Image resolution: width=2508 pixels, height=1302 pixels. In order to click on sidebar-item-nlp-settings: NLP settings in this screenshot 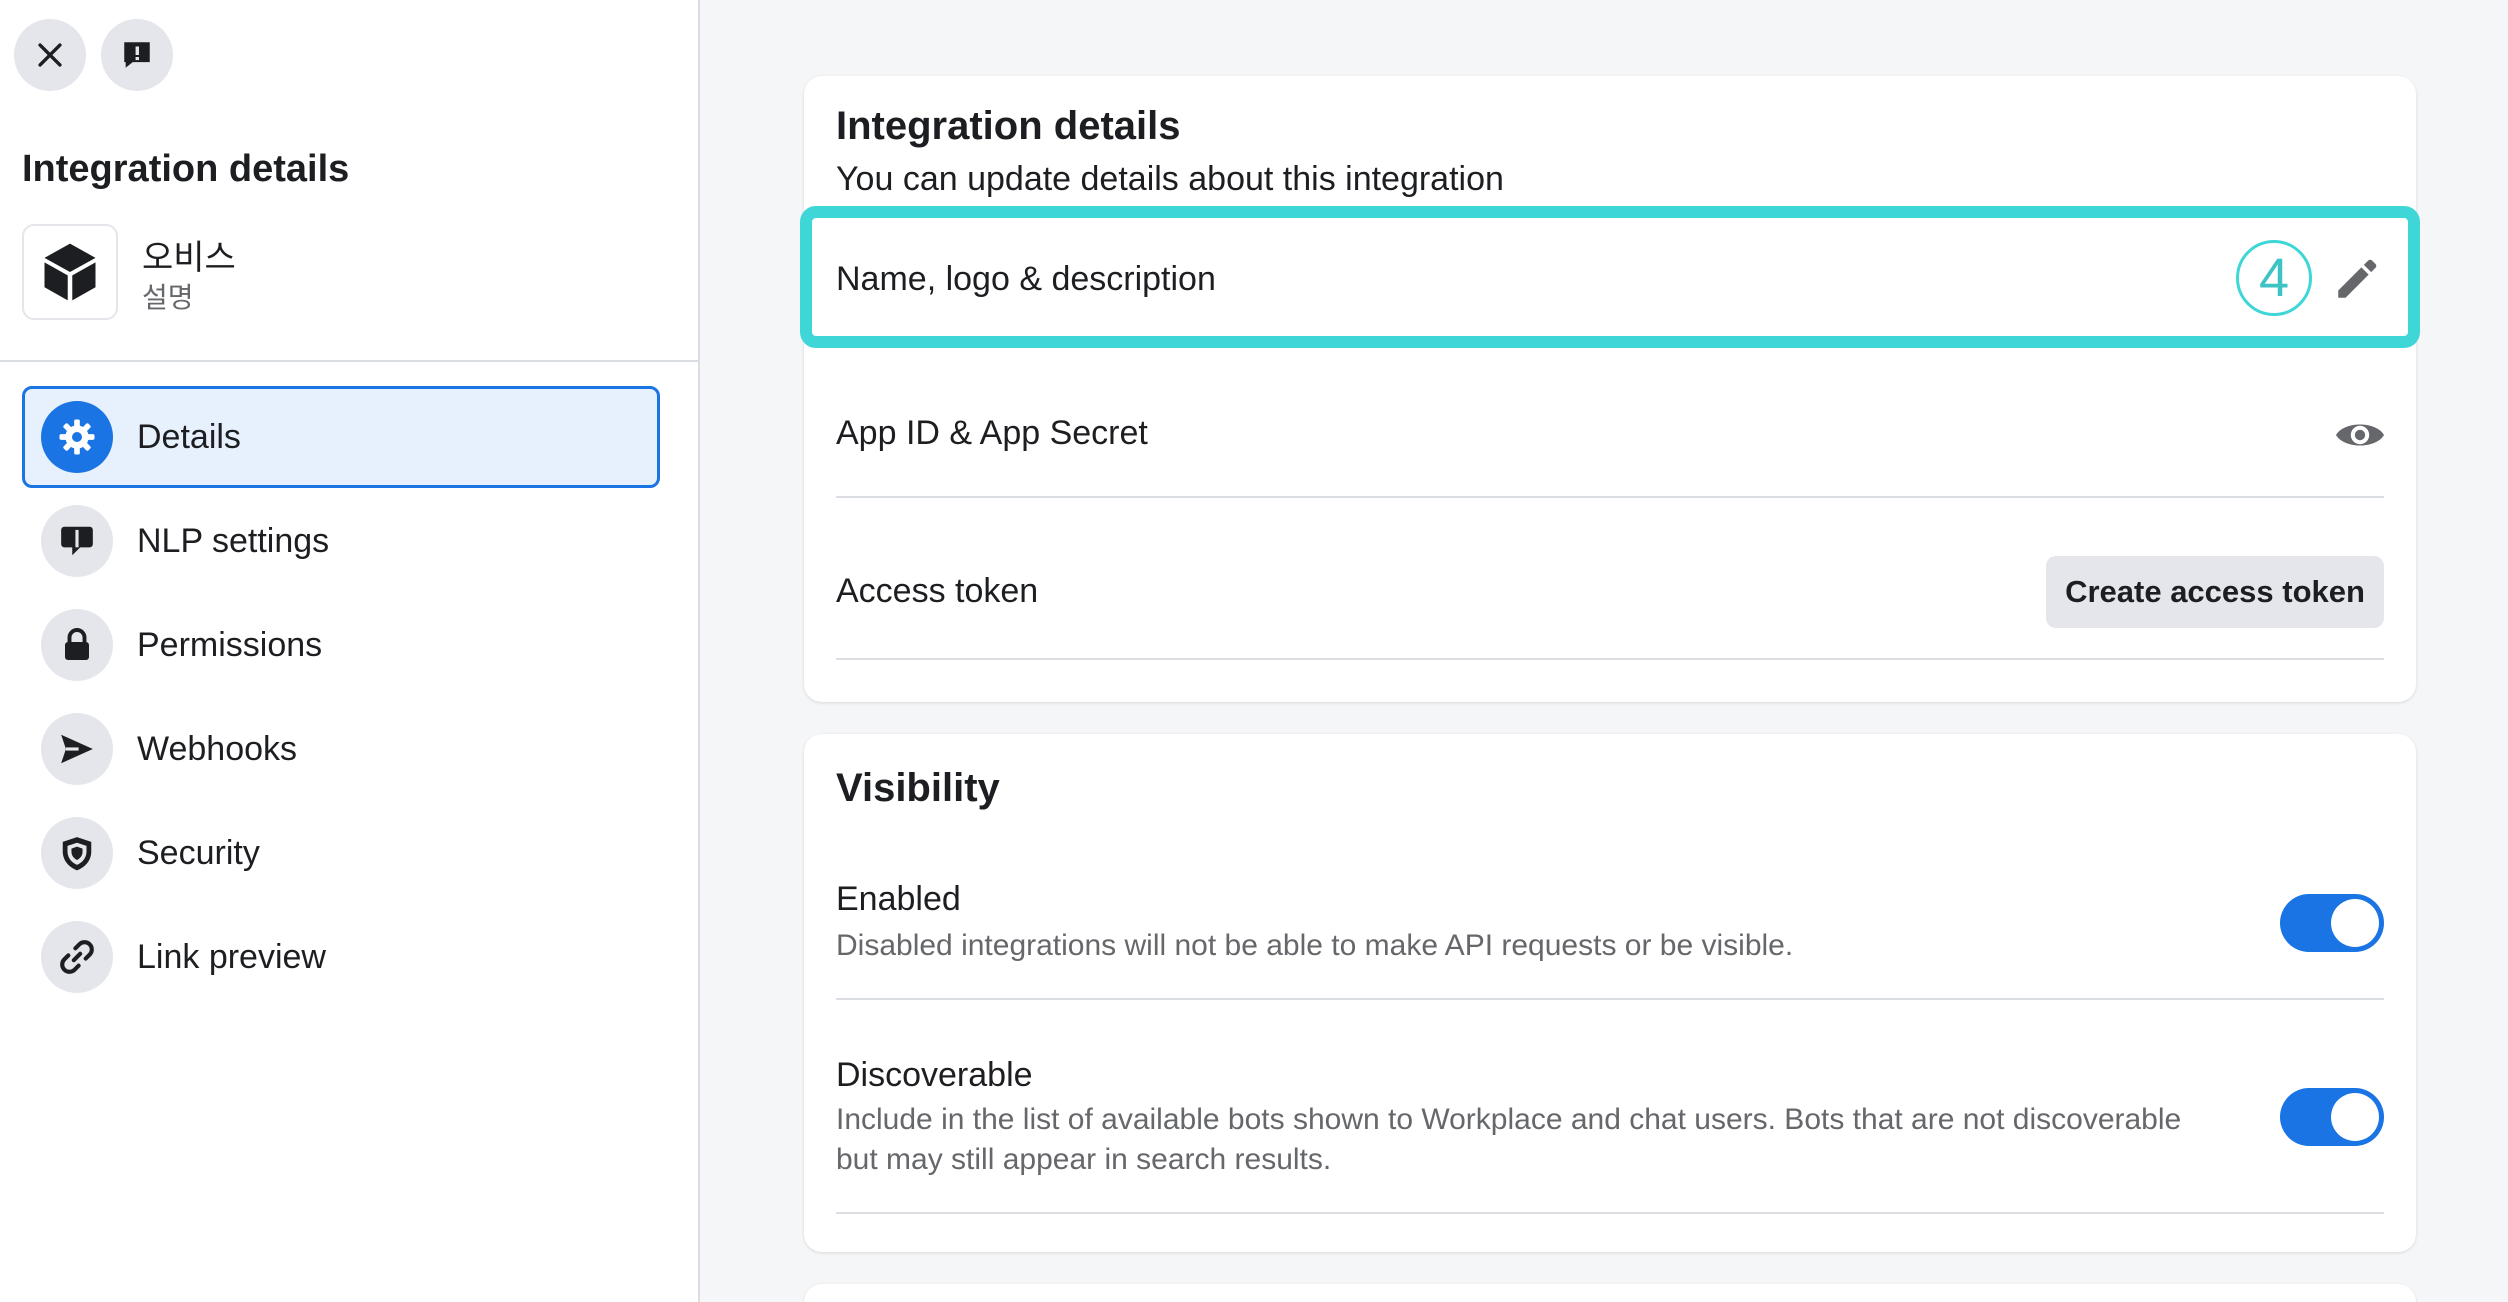, I will do `click(341, 541)`.